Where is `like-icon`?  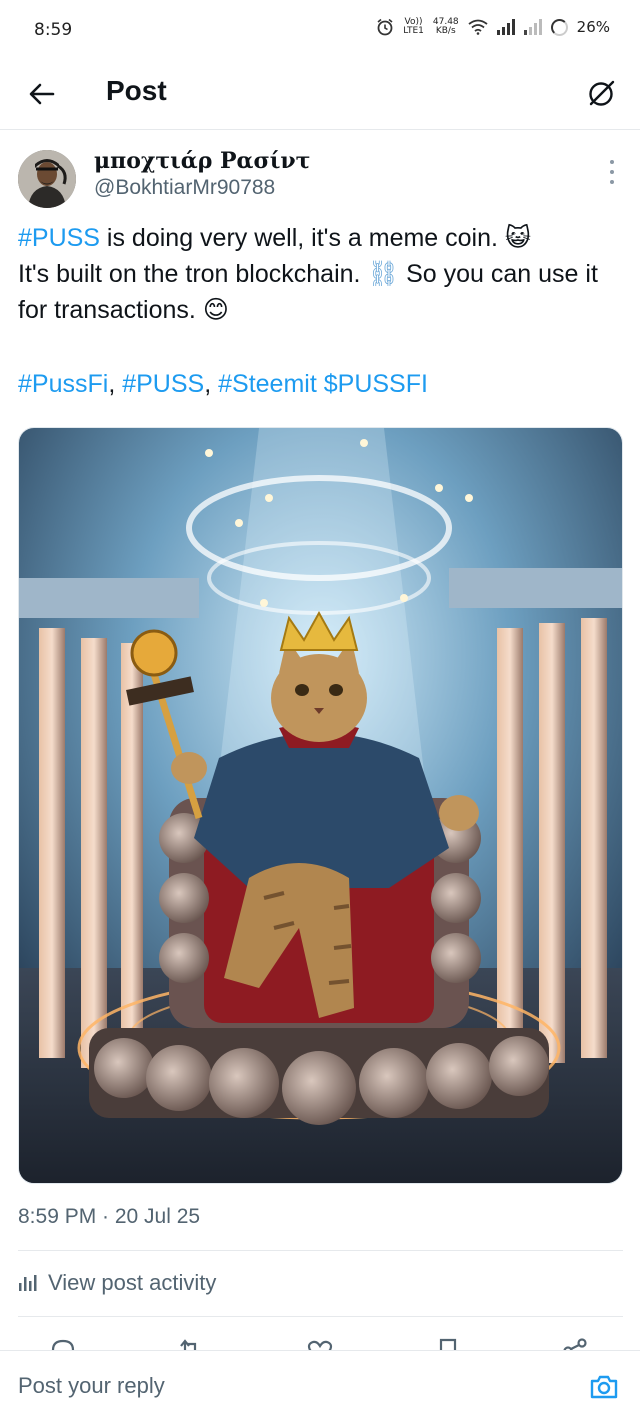 like-icon is located at coordinates (320, 1343).